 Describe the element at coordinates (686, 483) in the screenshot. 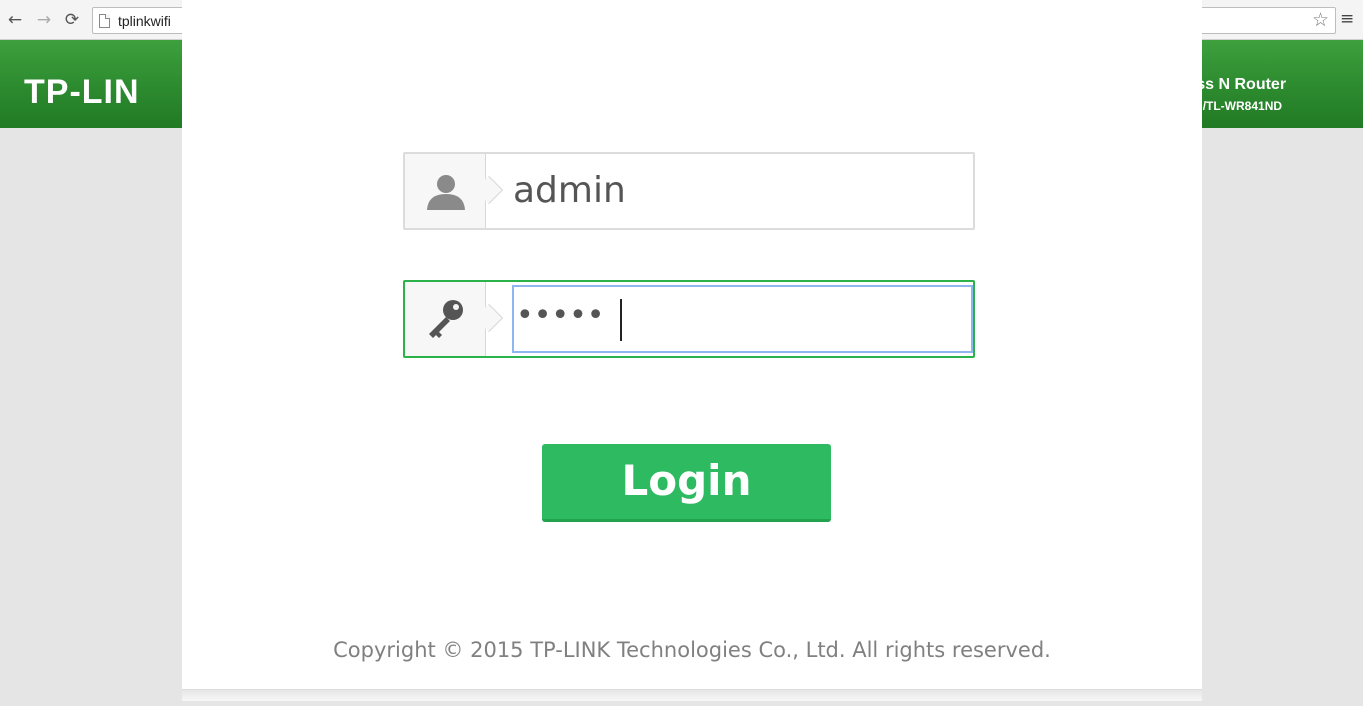

I see `login-button: Login` at that location.